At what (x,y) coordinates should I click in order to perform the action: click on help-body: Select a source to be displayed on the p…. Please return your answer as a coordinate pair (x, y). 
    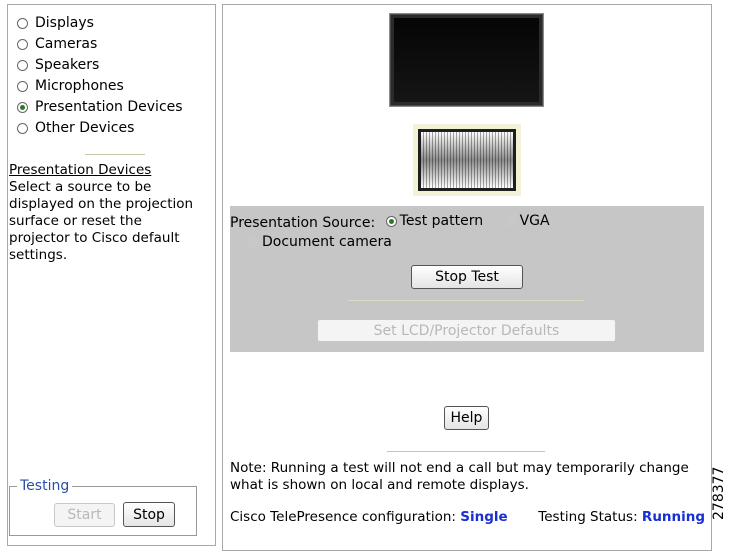
    Looking at the image, I should click on (101, 221).